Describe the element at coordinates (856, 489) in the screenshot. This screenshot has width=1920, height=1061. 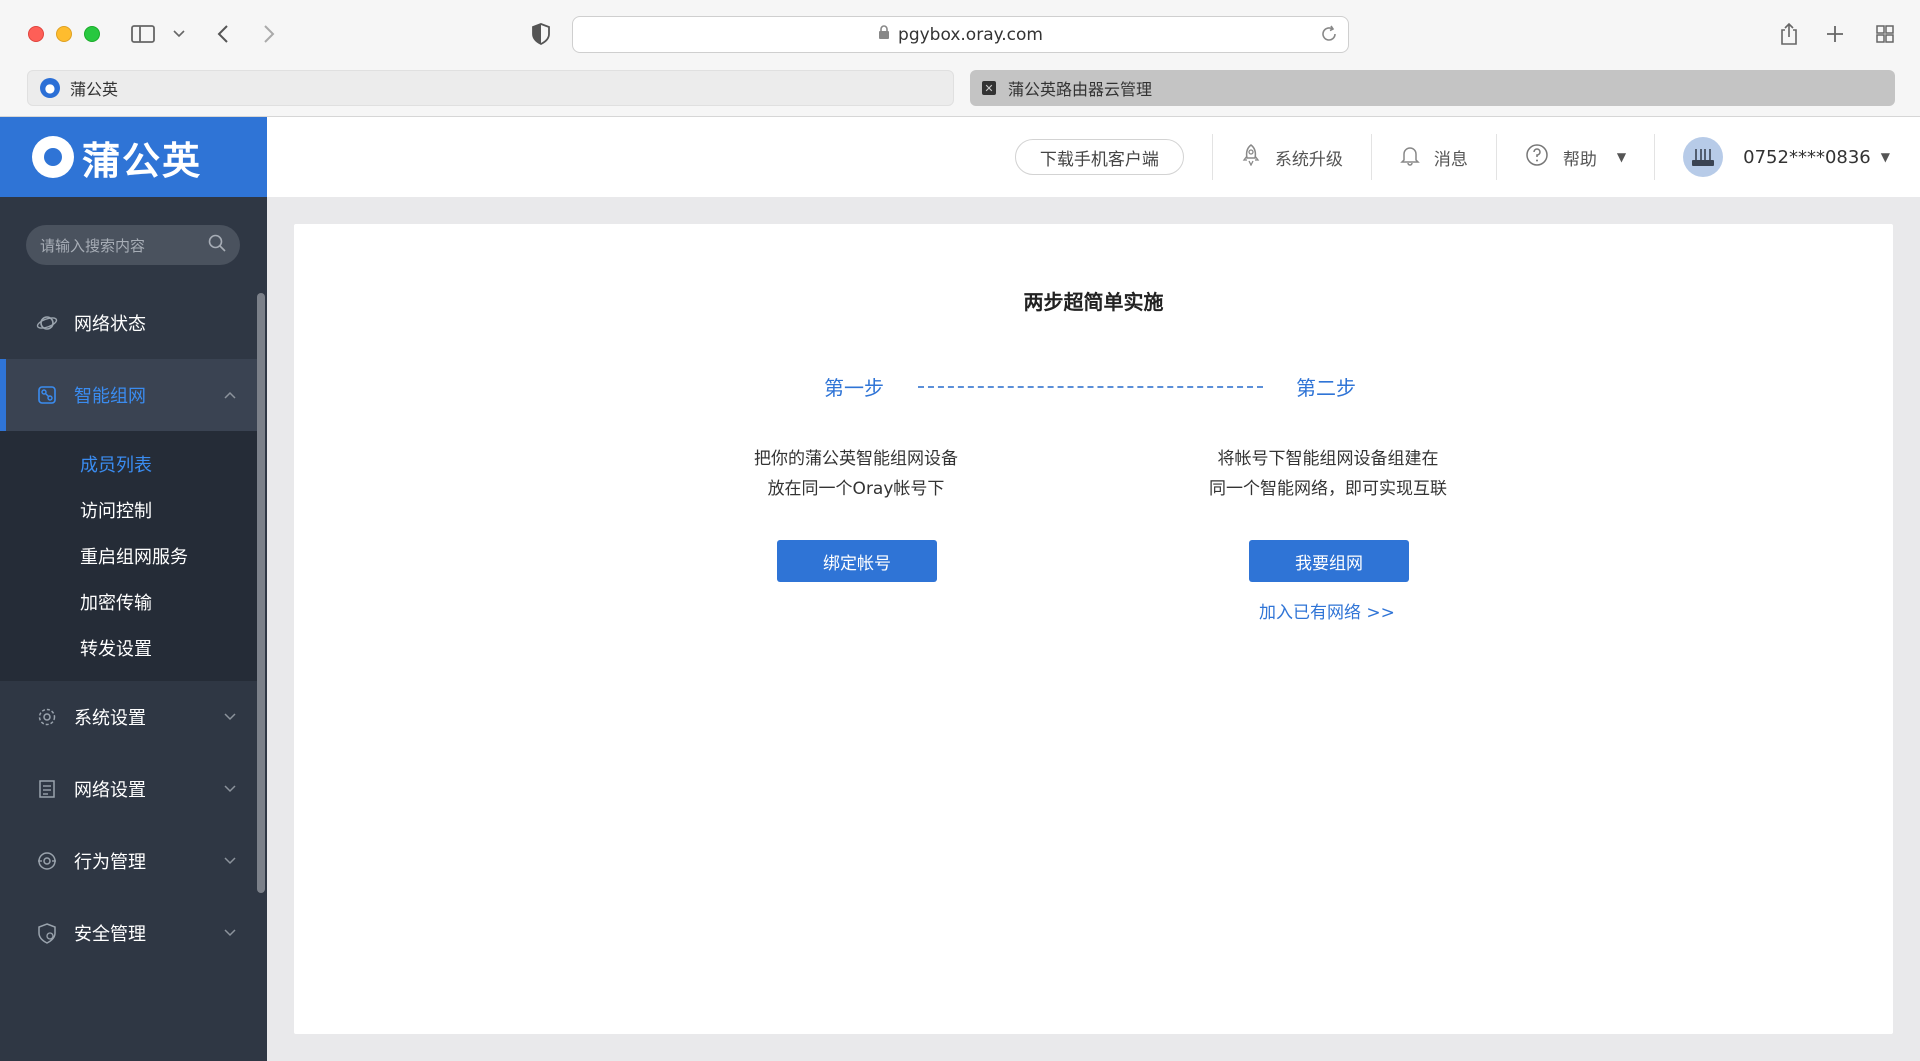
I see `step-one-line-2: 放在同一个Oray帐号下` at that location.